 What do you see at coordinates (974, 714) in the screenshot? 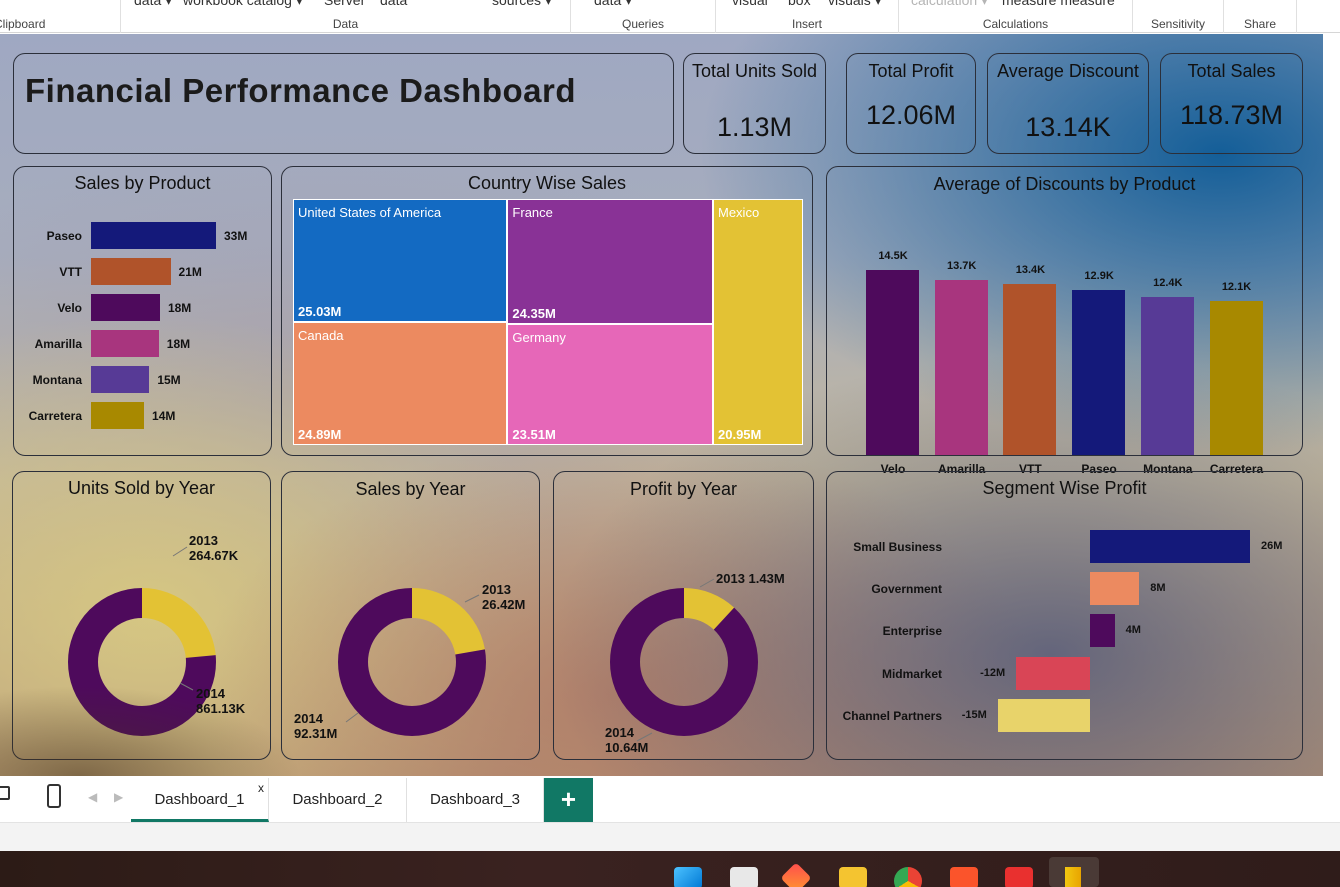
I see `data-label: -15M` at bounding box center [974, 714].